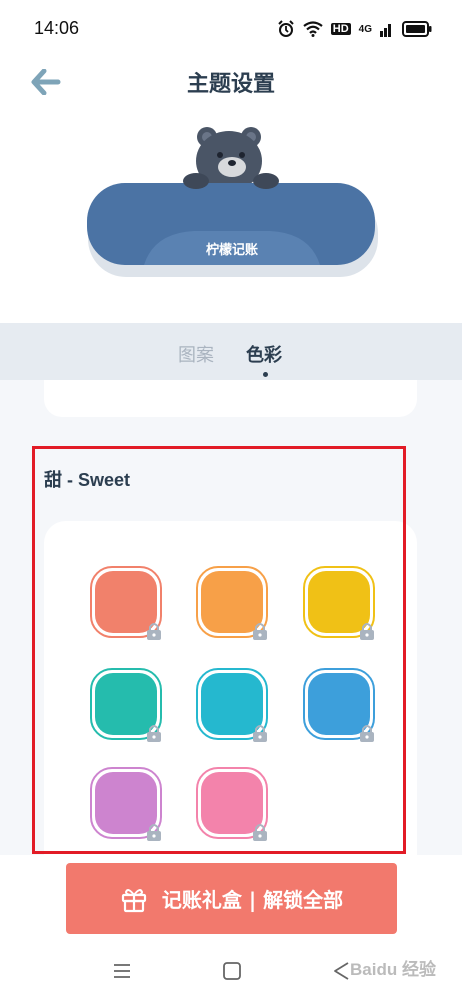 The height and width of the screenshot is (1004, 462). Describe the element at coordinates (354, 29) in the screenshot. I see `status-icons: HD 4G` at that location.